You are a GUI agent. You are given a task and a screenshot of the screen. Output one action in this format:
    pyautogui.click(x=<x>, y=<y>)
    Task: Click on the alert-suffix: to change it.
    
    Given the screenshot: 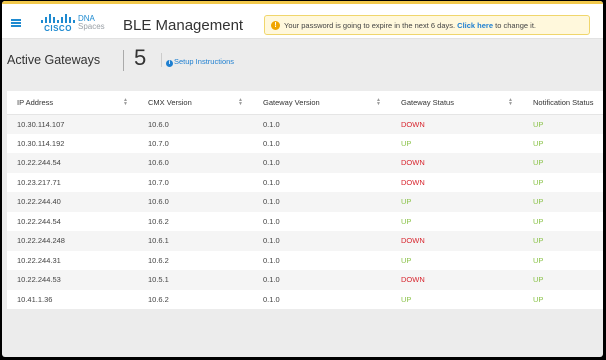 What is the action you would take?
    pyautogui.click(x=515, y=25)
    